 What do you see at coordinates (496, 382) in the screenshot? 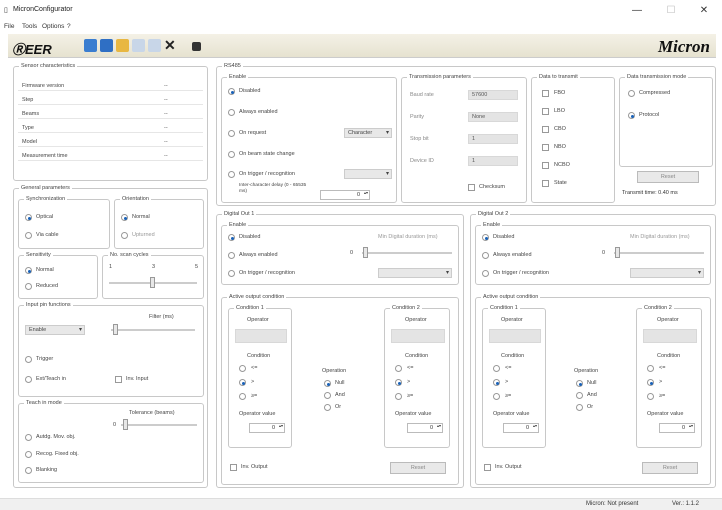
I see `dout2-c1-gt-radio` at bounding box center [496, 382].